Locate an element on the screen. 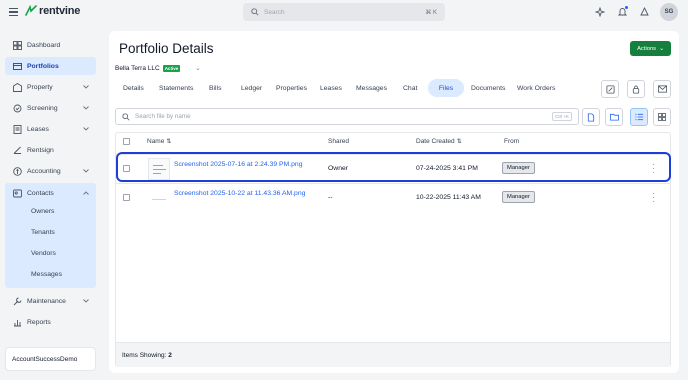 The height and width of the screenshot is (380, 688). column-from: From is located at coordinates (512, 141).